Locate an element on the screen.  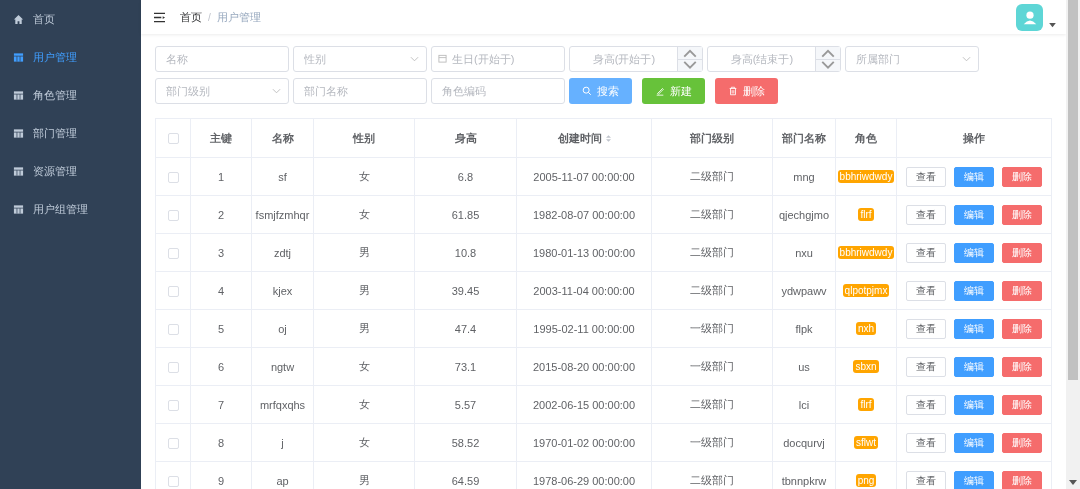
create-button: 新建 is located at coordinates (673, 91).